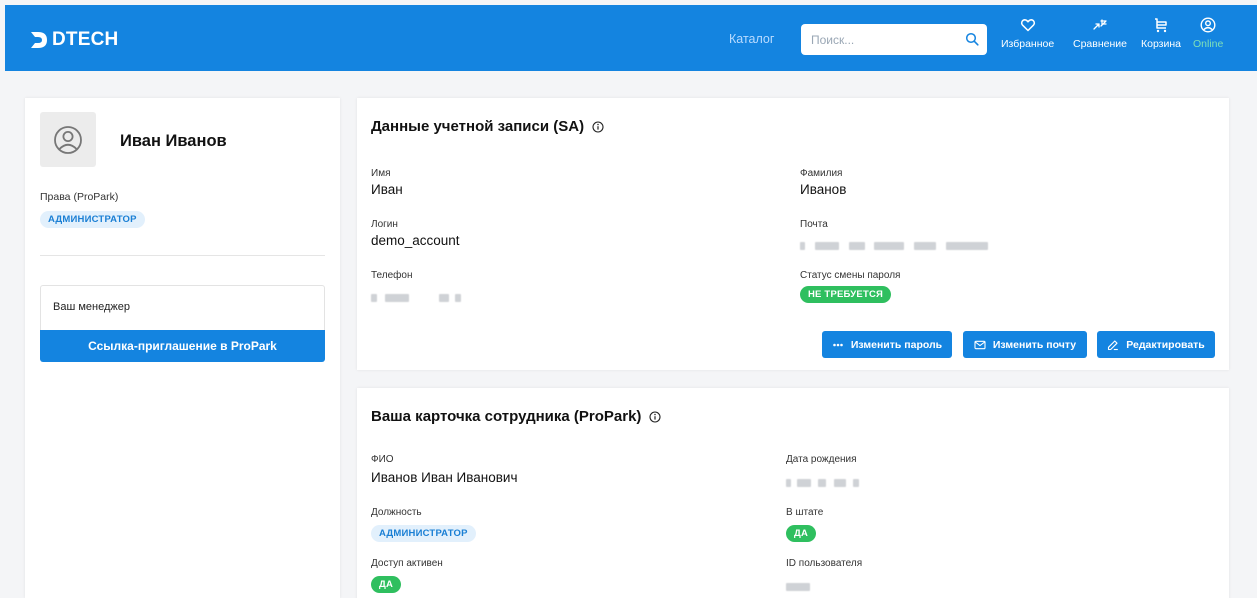 The image size is (1257, 598). Describe the element at coordinates (876, 39) in the screenshot. I see `search-input` at that location.